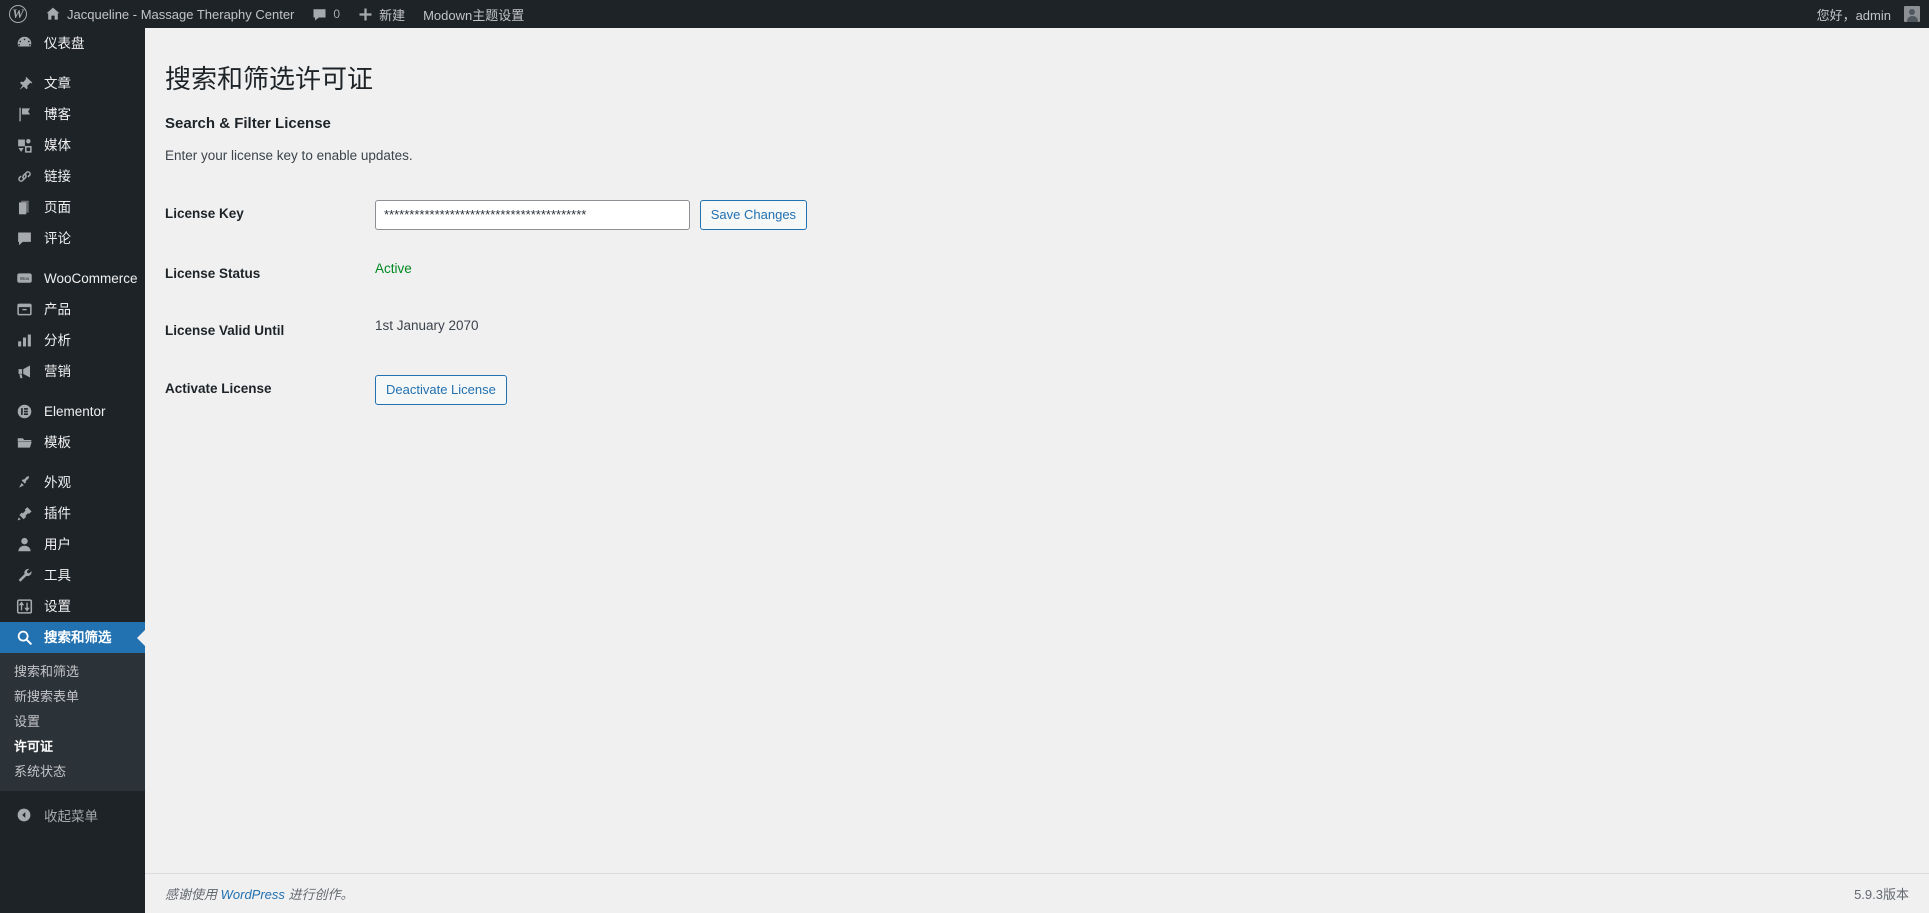 The image size is (1929, 913). What do you see at coordinates (72, 145) in the screenshot?
I see `sidebar-item-media: 媒体` at bounding box center [72, 145].